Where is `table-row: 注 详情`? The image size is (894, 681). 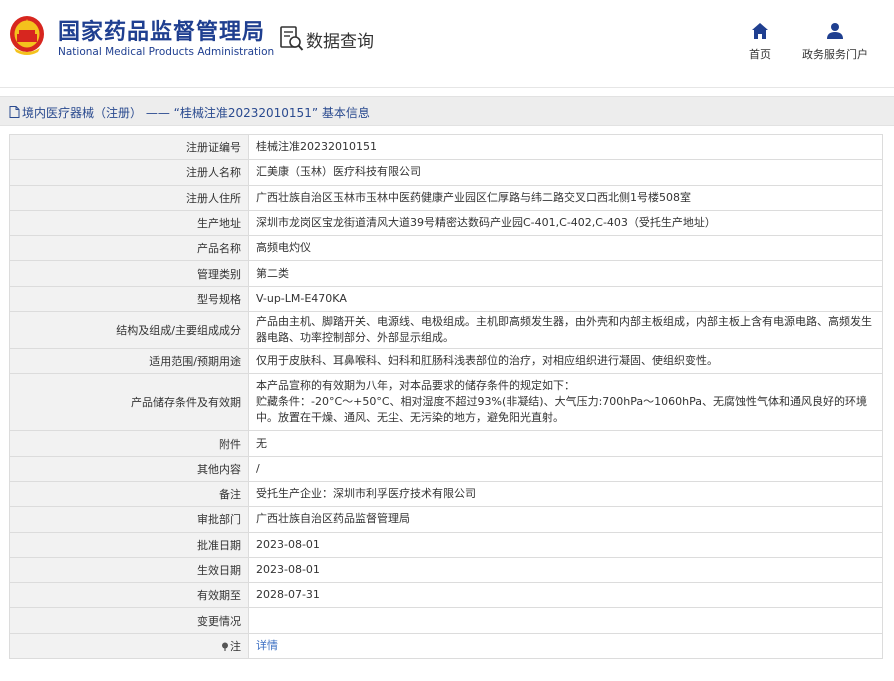 table-row: 注 详情 is located at coordinates (446, 646).